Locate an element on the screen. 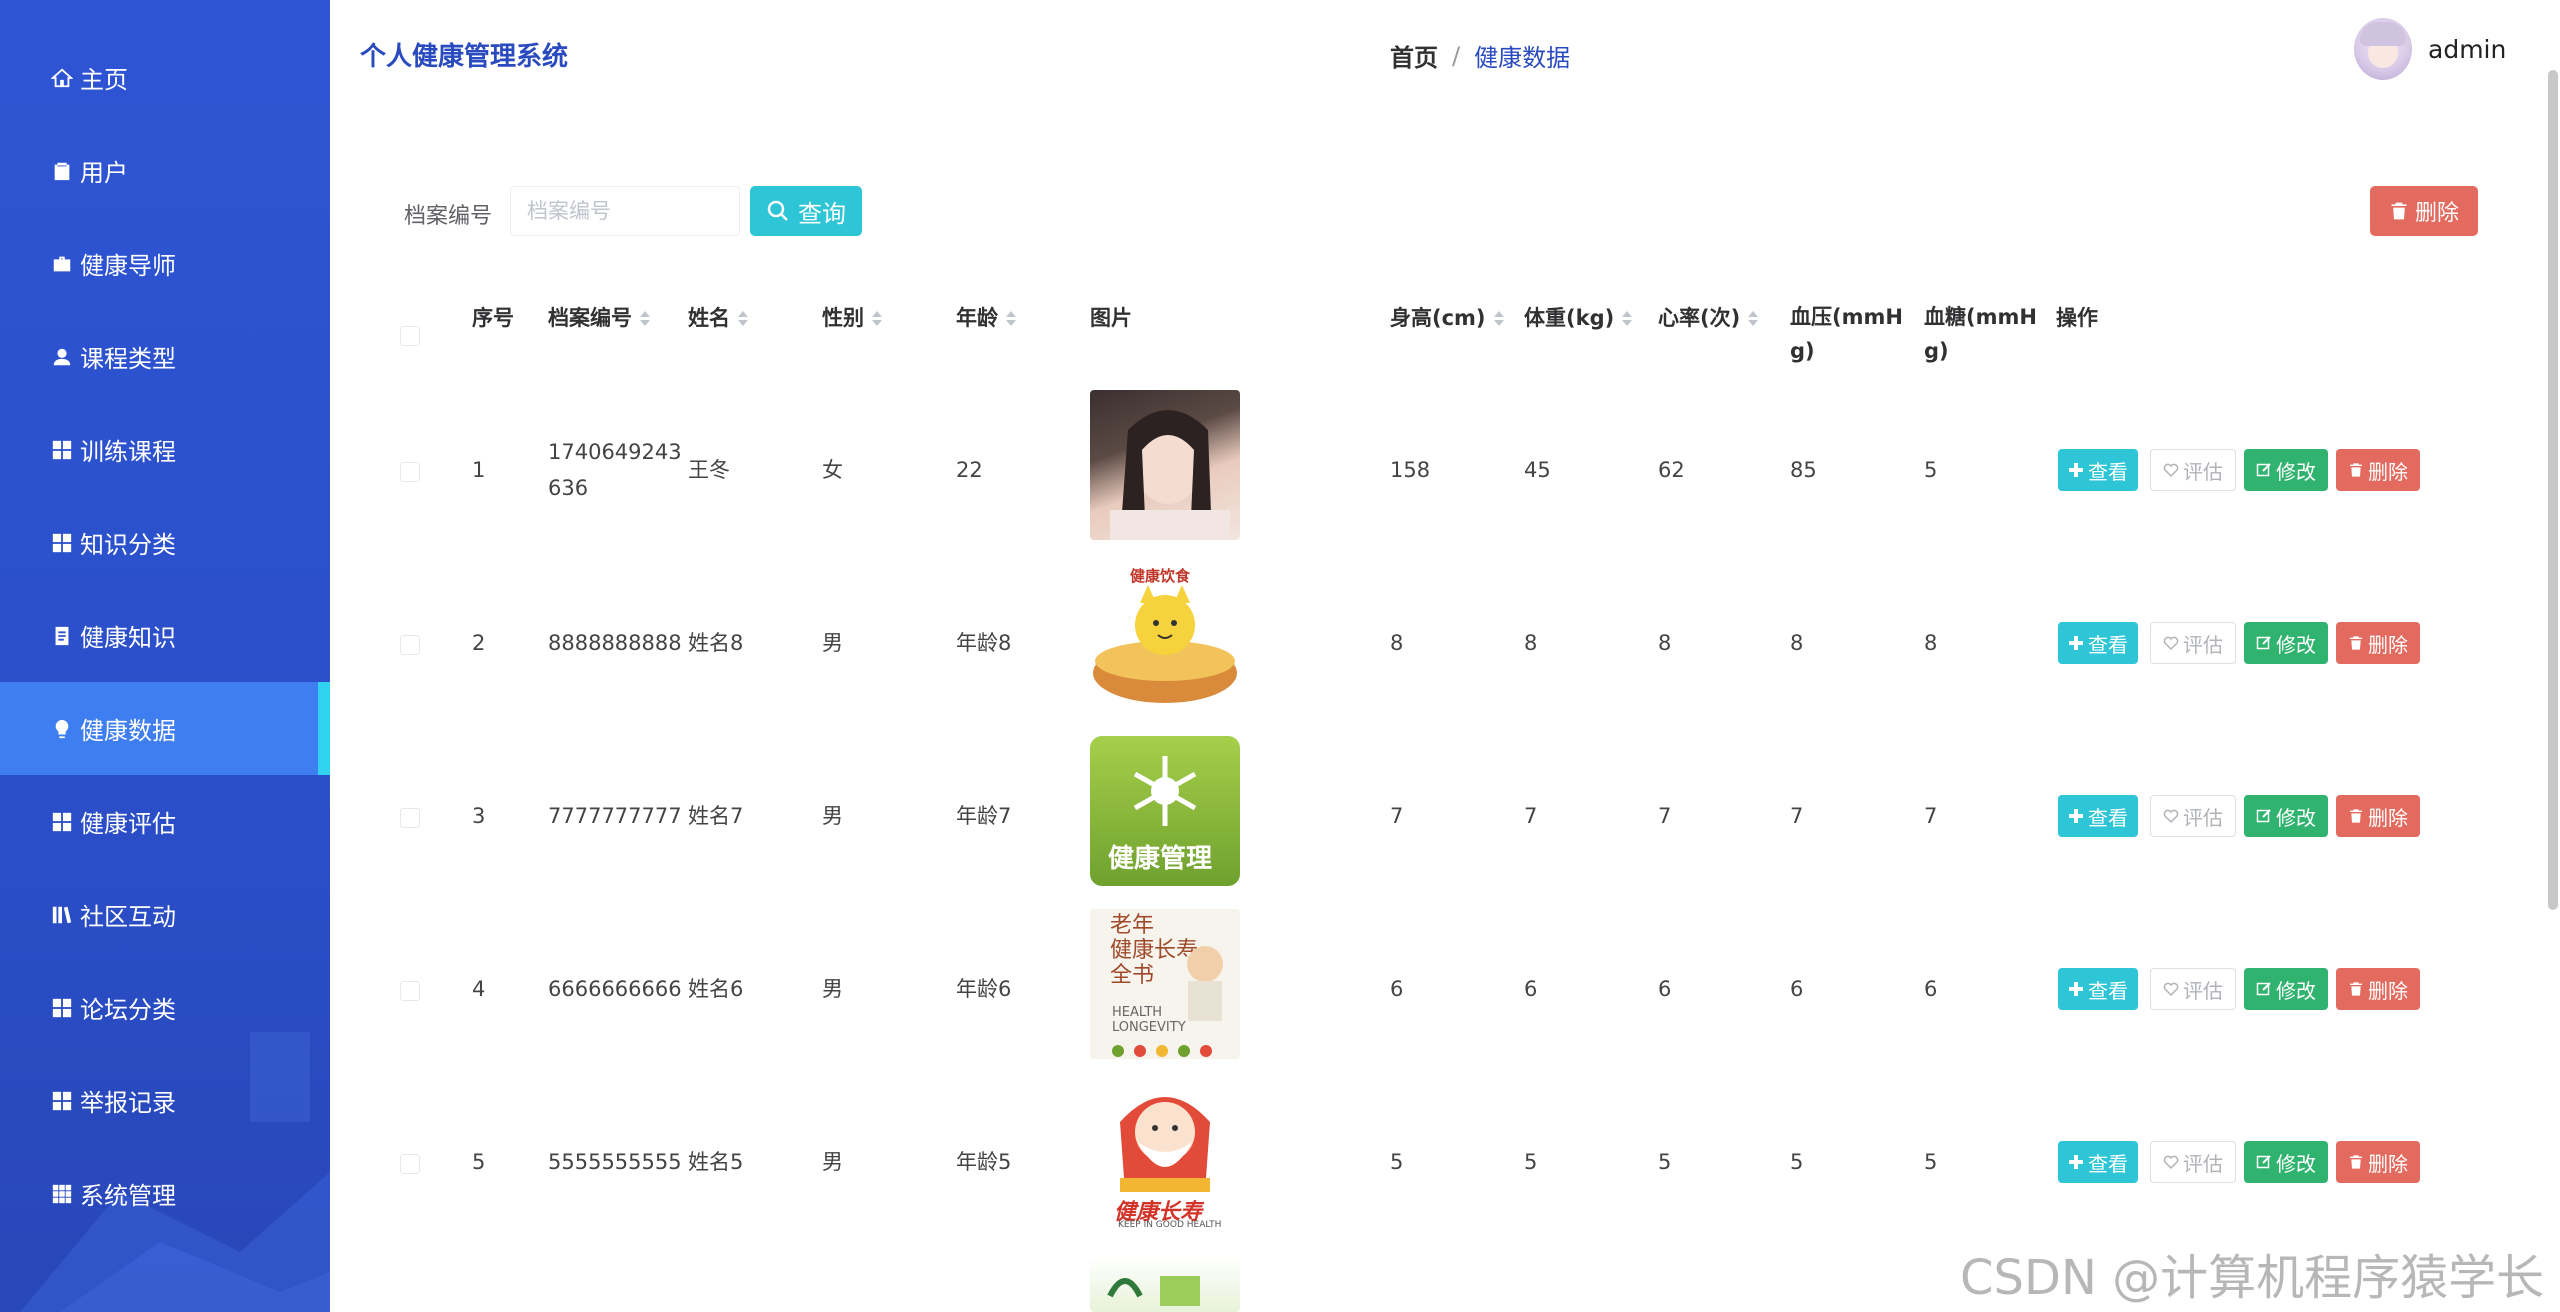 This screenshot has width=2560, height=1312. sidebar-item-forum-category: 论坛分类 is located at coordinates (165, 1007).